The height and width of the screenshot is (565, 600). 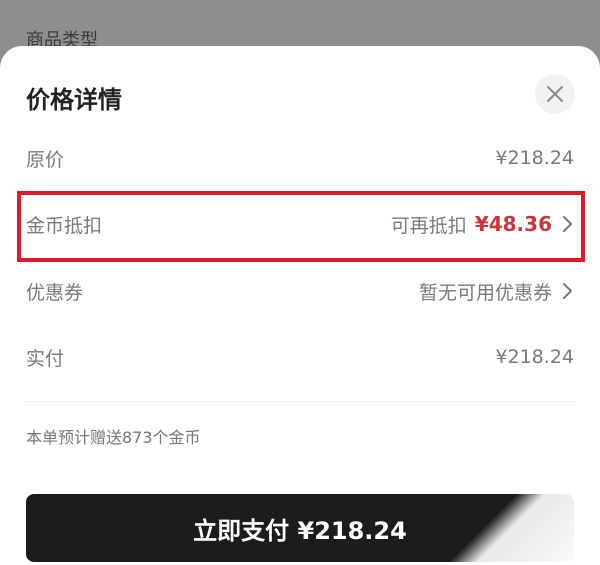 I want to click on highlight-box, so click(x=301, y=226).